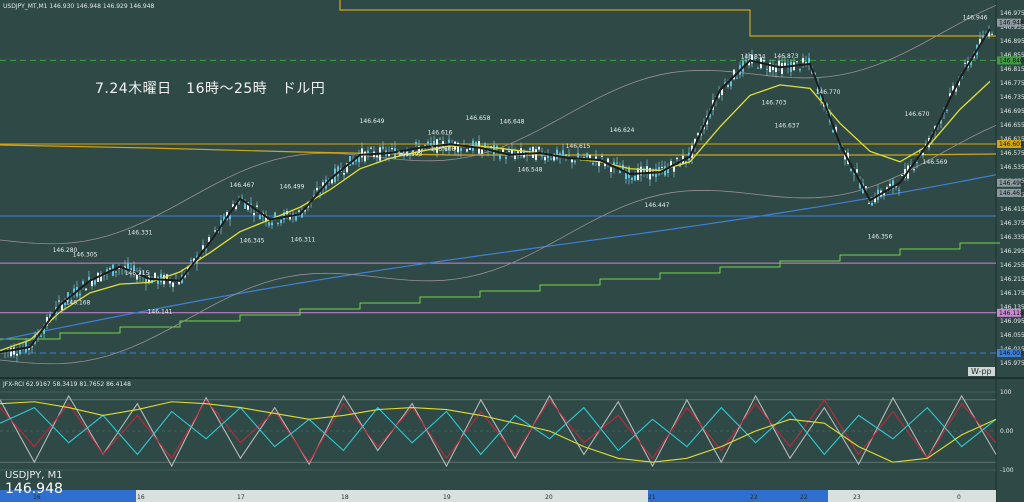 The height and width of the screenshot is (502, 1024). I want to click on time-axis-label: 0, so click(959, 497).